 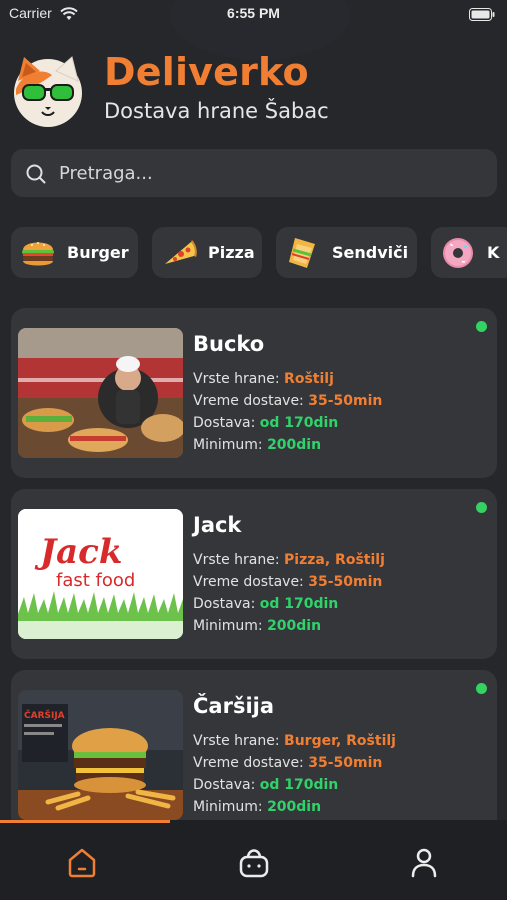 I want to click on donut-icon, so click(x=458, y=253).